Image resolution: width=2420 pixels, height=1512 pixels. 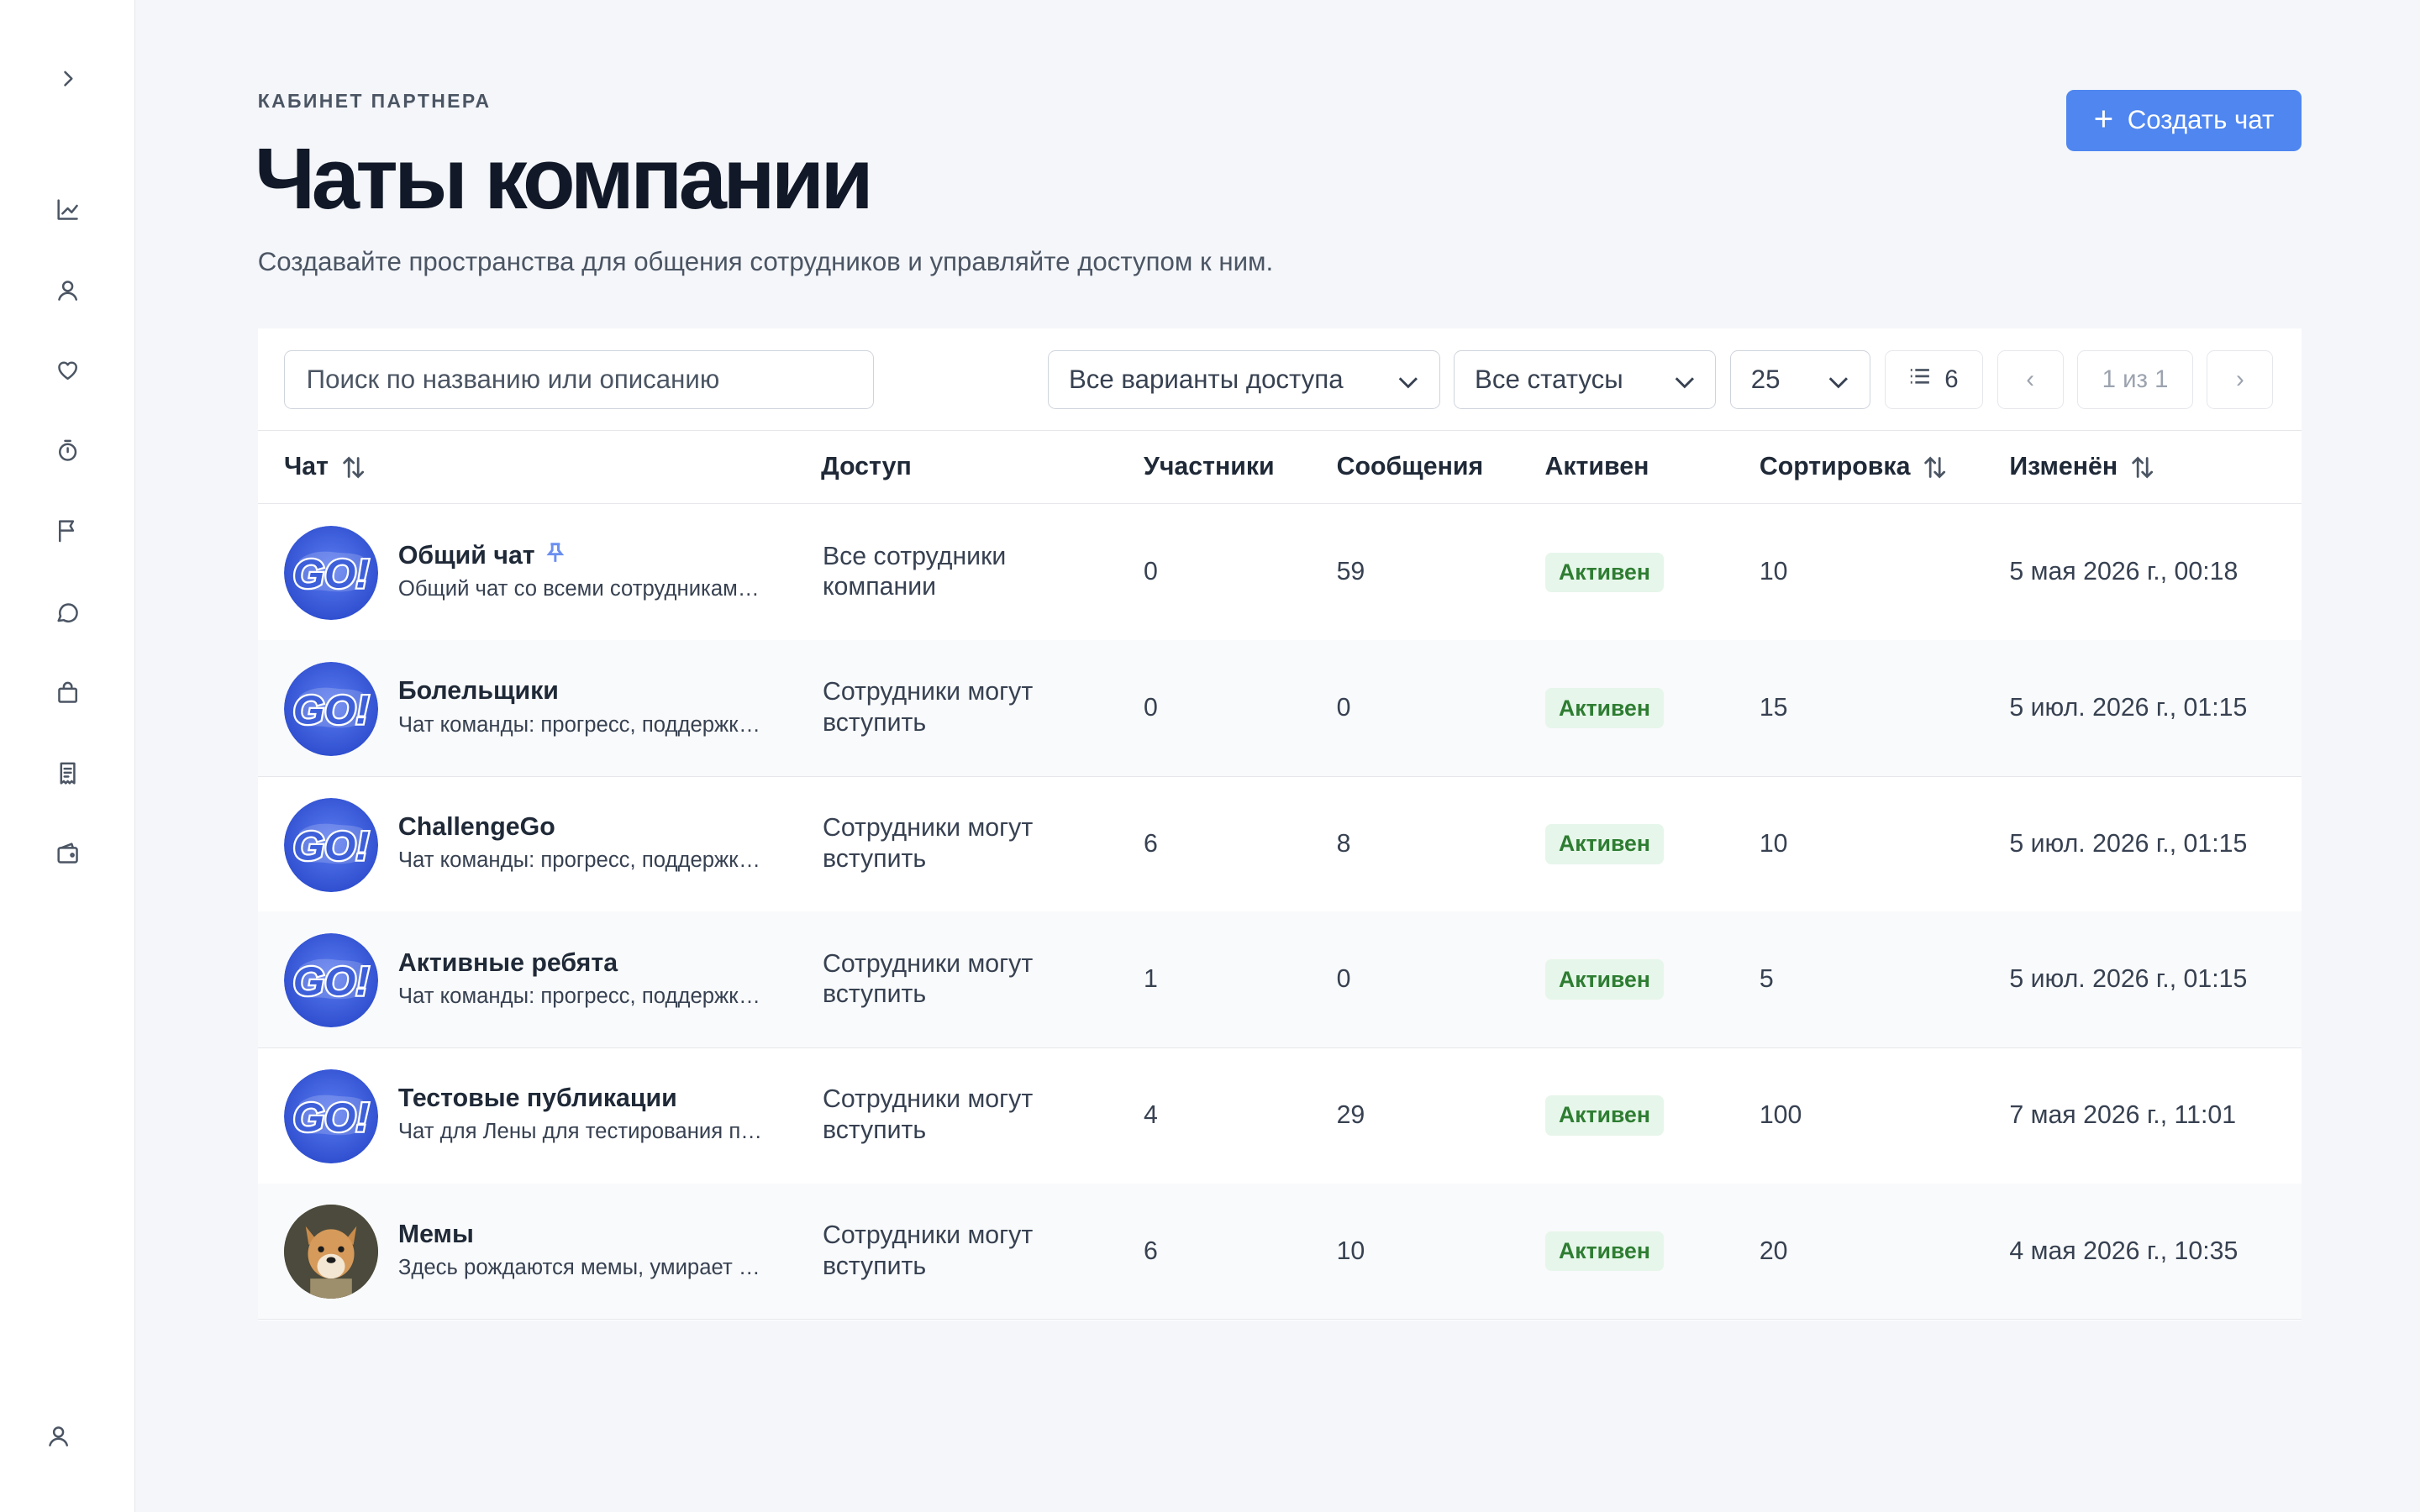 I want to click on wallet-icon, so click(x=67, y=853).